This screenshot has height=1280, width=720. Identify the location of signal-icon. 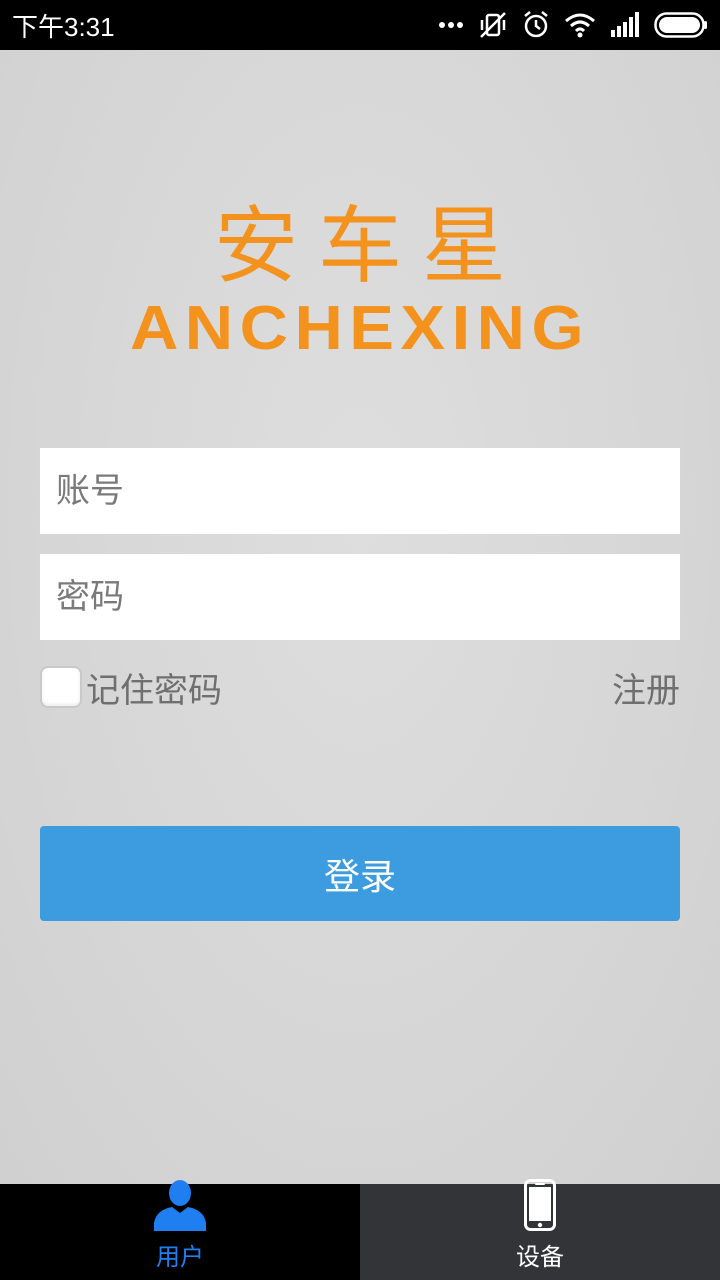
(625, 25).